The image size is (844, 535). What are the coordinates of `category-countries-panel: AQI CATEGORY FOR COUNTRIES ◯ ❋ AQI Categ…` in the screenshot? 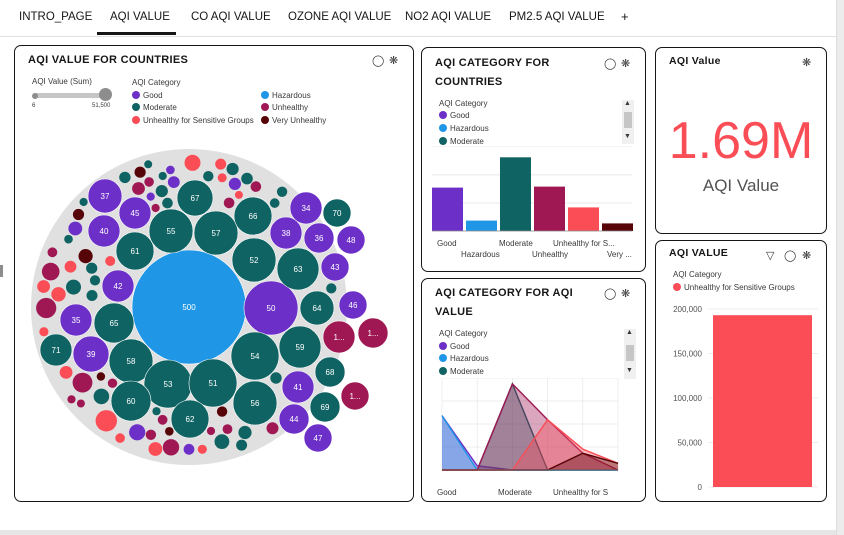 It's located at (533, 159).